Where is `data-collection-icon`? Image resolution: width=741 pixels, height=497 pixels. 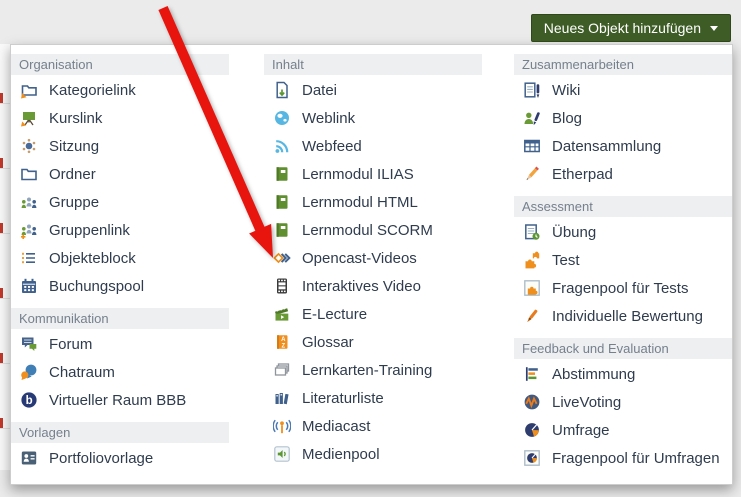
data-collection-icon is located at coordinates (532, 146).